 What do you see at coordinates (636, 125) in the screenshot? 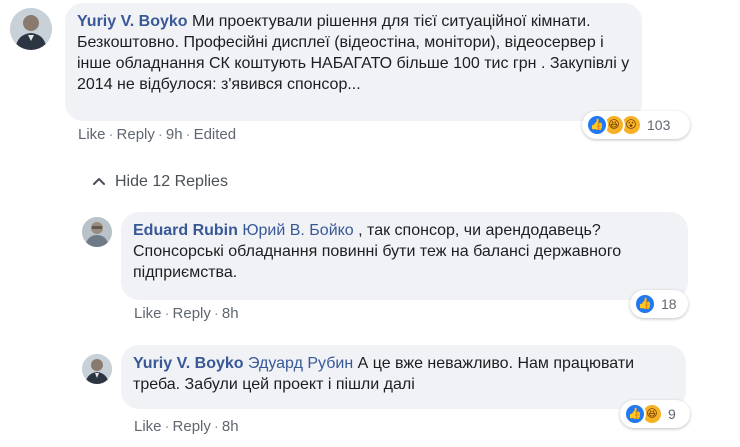
I see `reaction-summary: 👍 😆 😮 103` at bounding box center [636, 125].